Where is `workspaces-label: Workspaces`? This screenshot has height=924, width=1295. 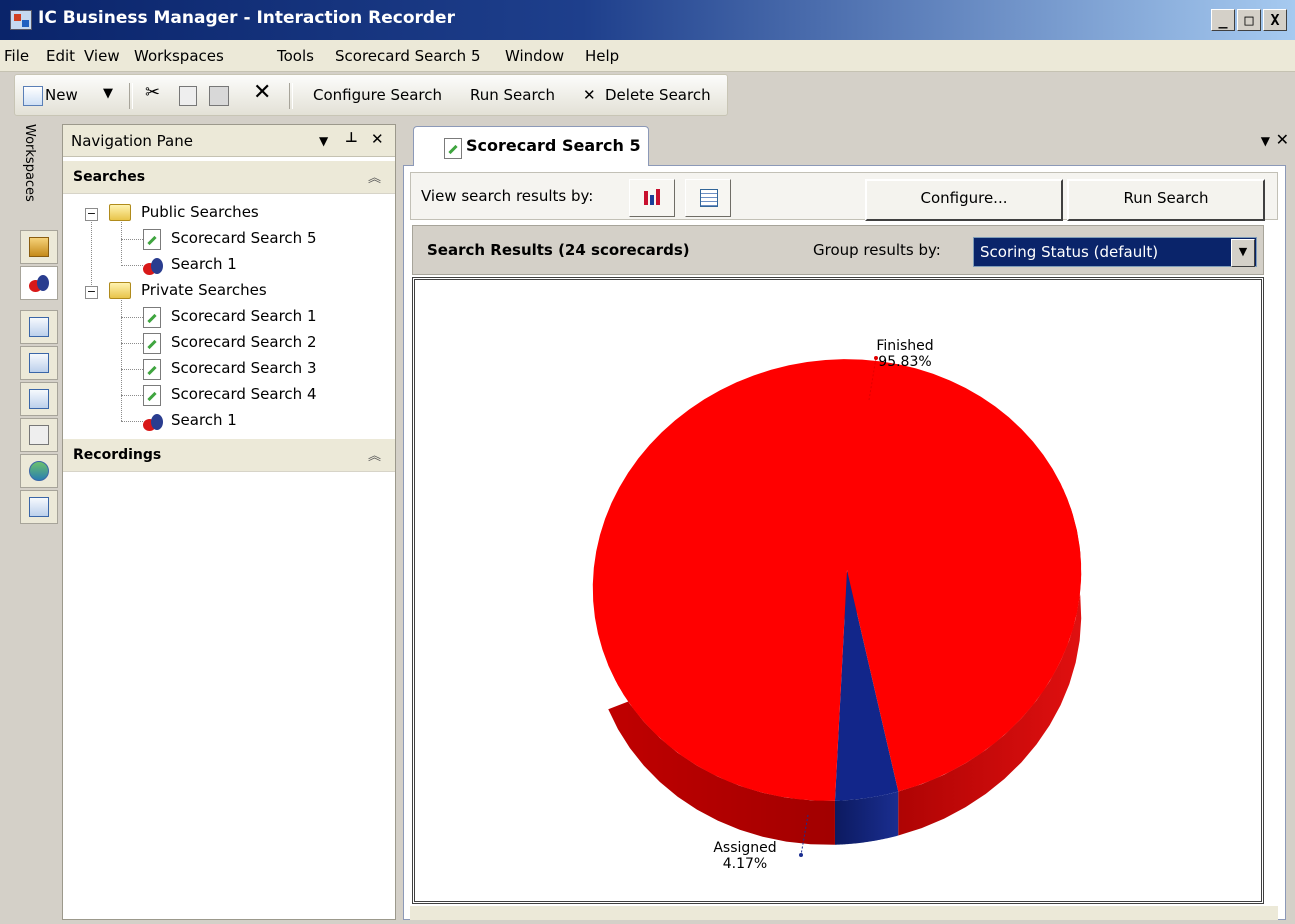
workspaces-label: Workspaces is located at coordinates (29, 163).